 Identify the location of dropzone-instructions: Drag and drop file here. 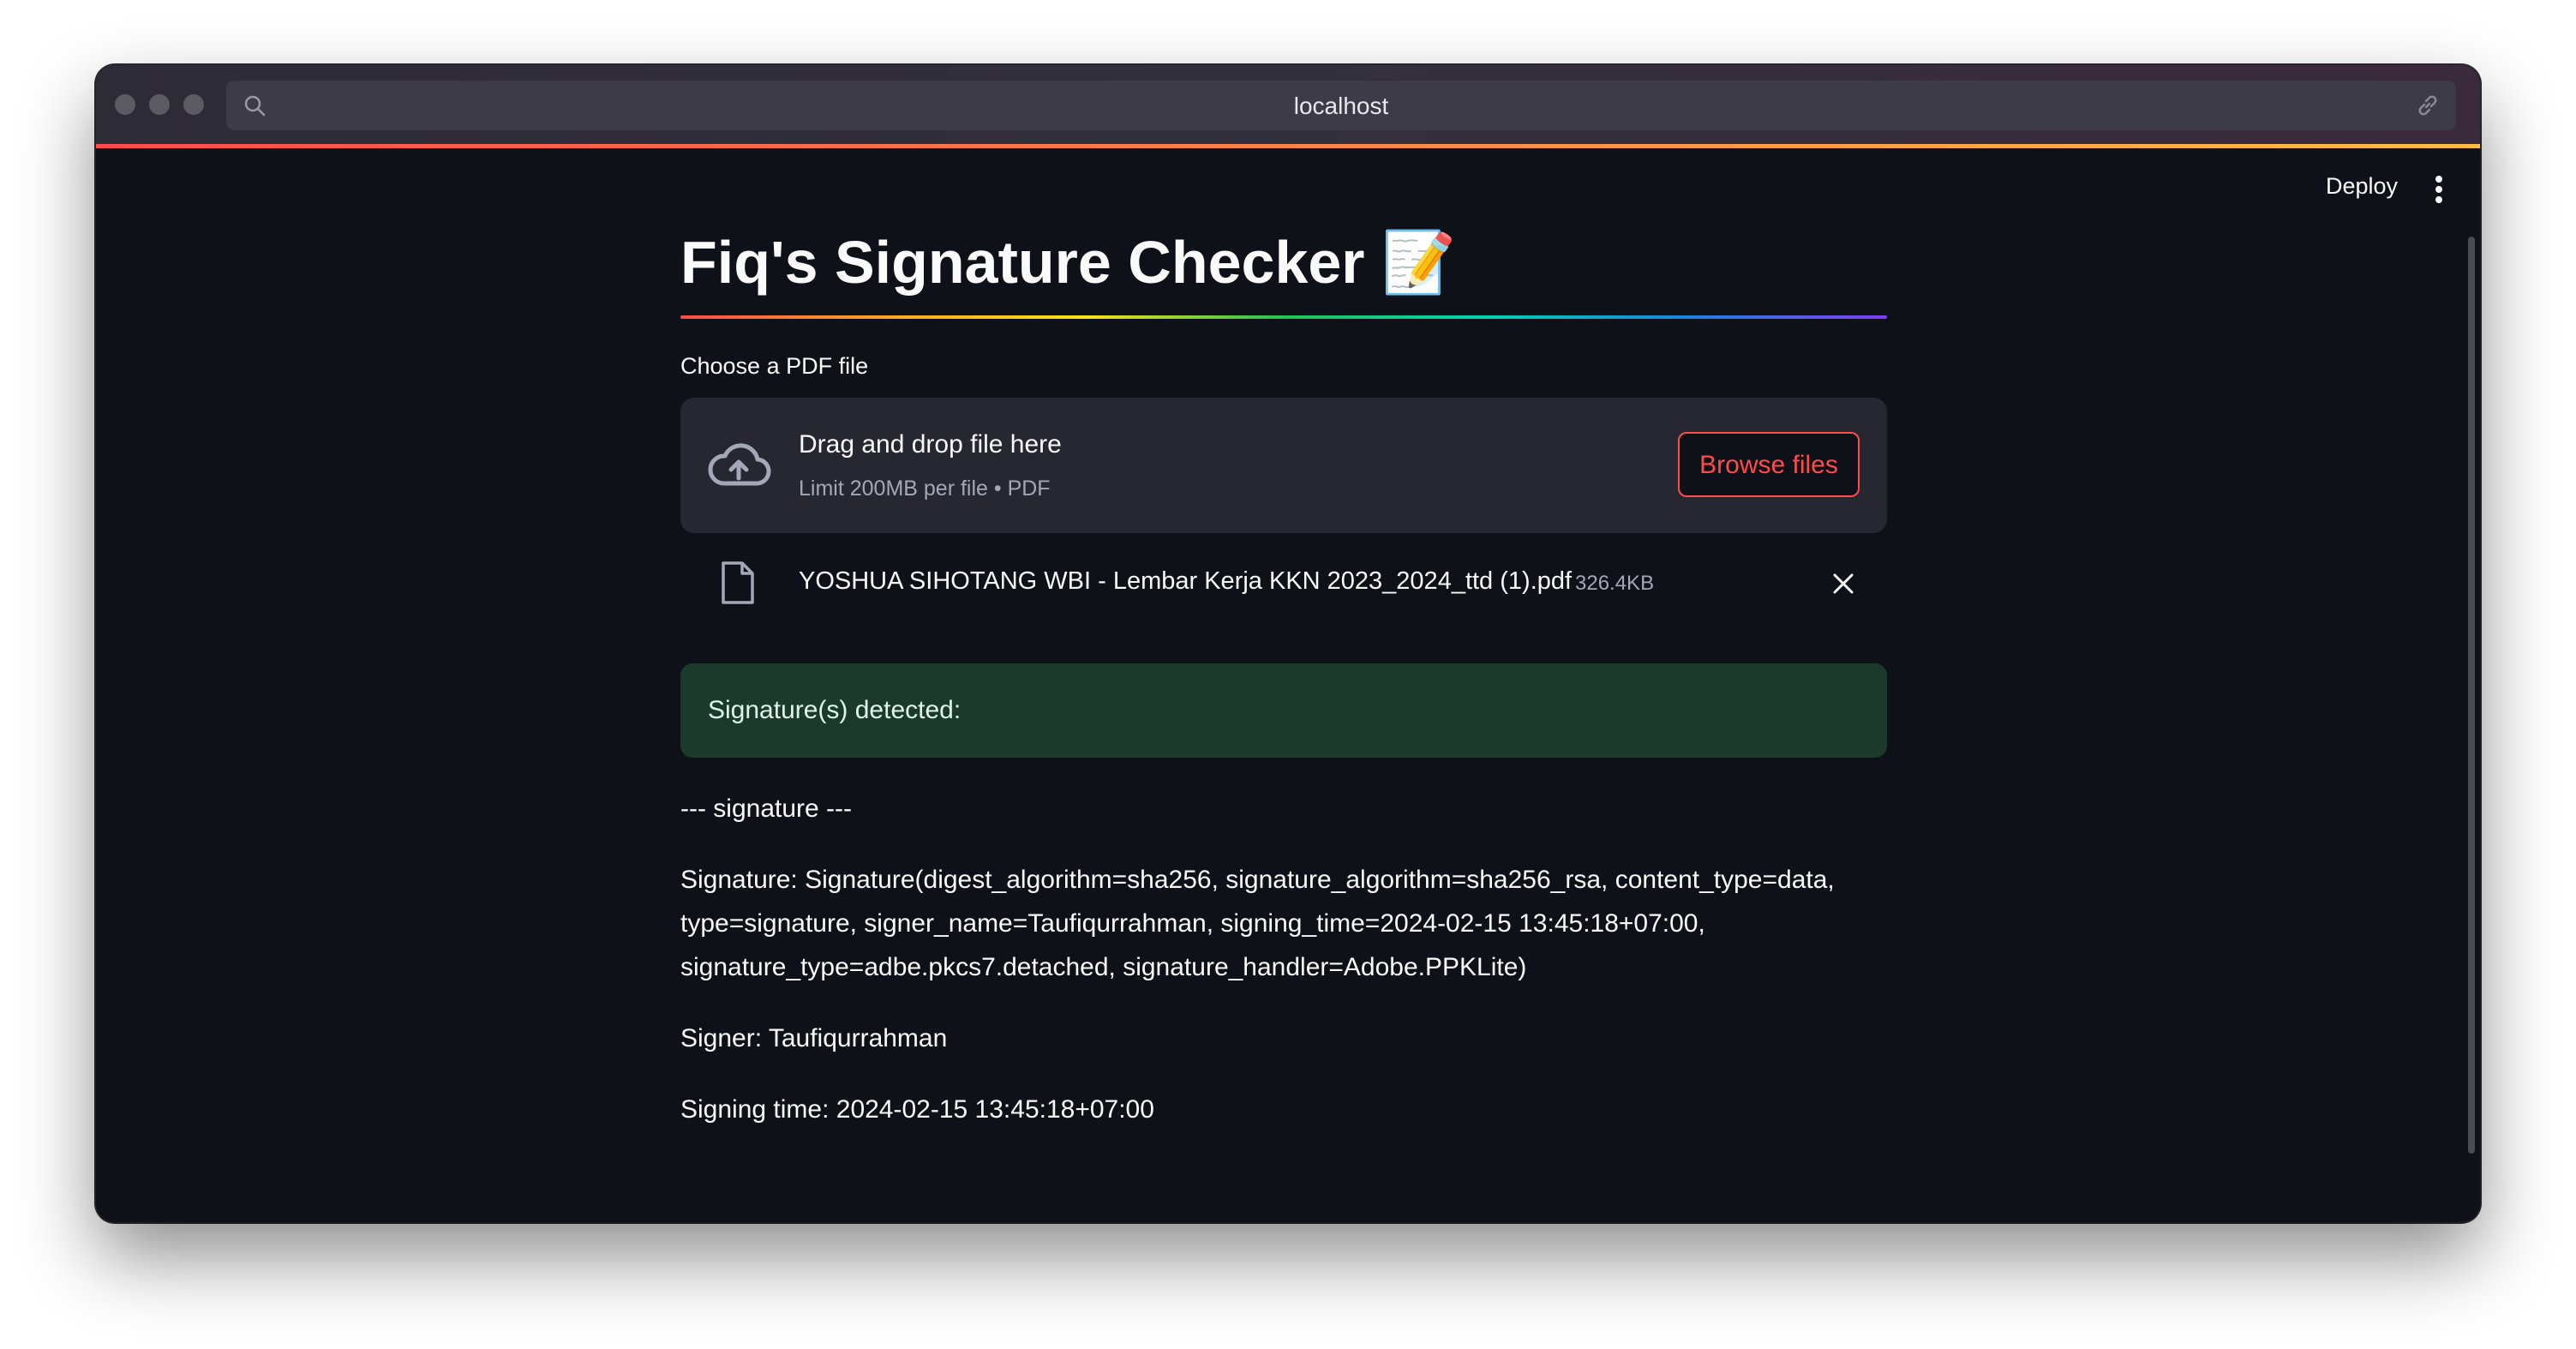
(930, 444).